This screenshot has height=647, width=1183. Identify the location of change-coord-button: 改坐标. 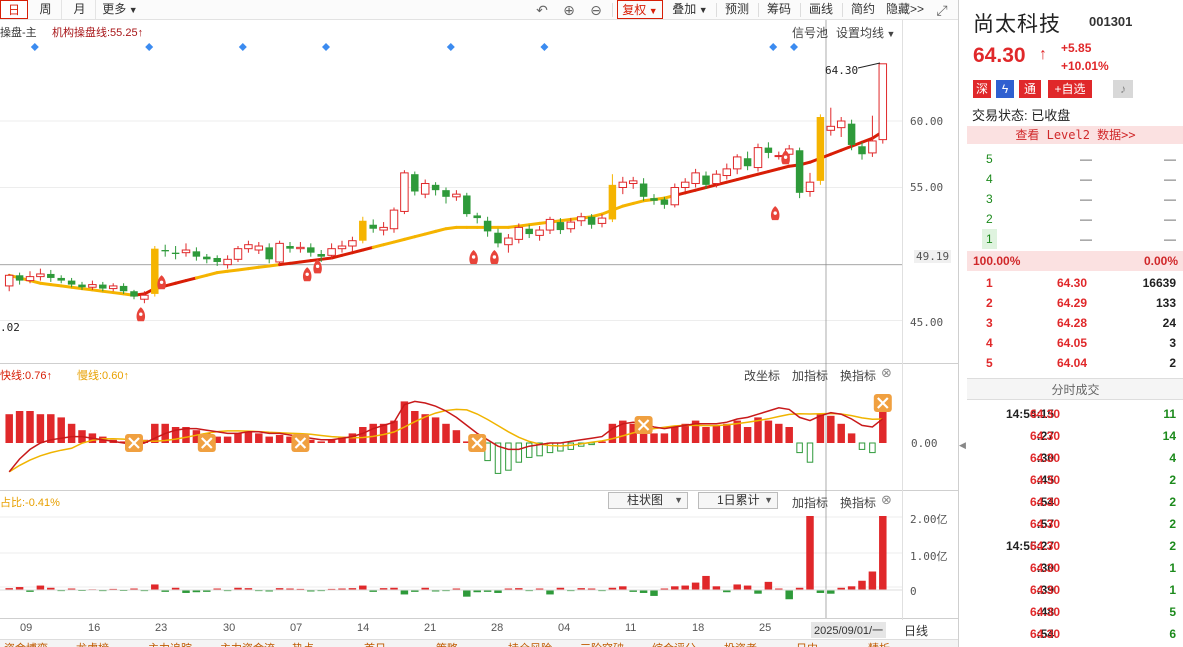
(762, 375).